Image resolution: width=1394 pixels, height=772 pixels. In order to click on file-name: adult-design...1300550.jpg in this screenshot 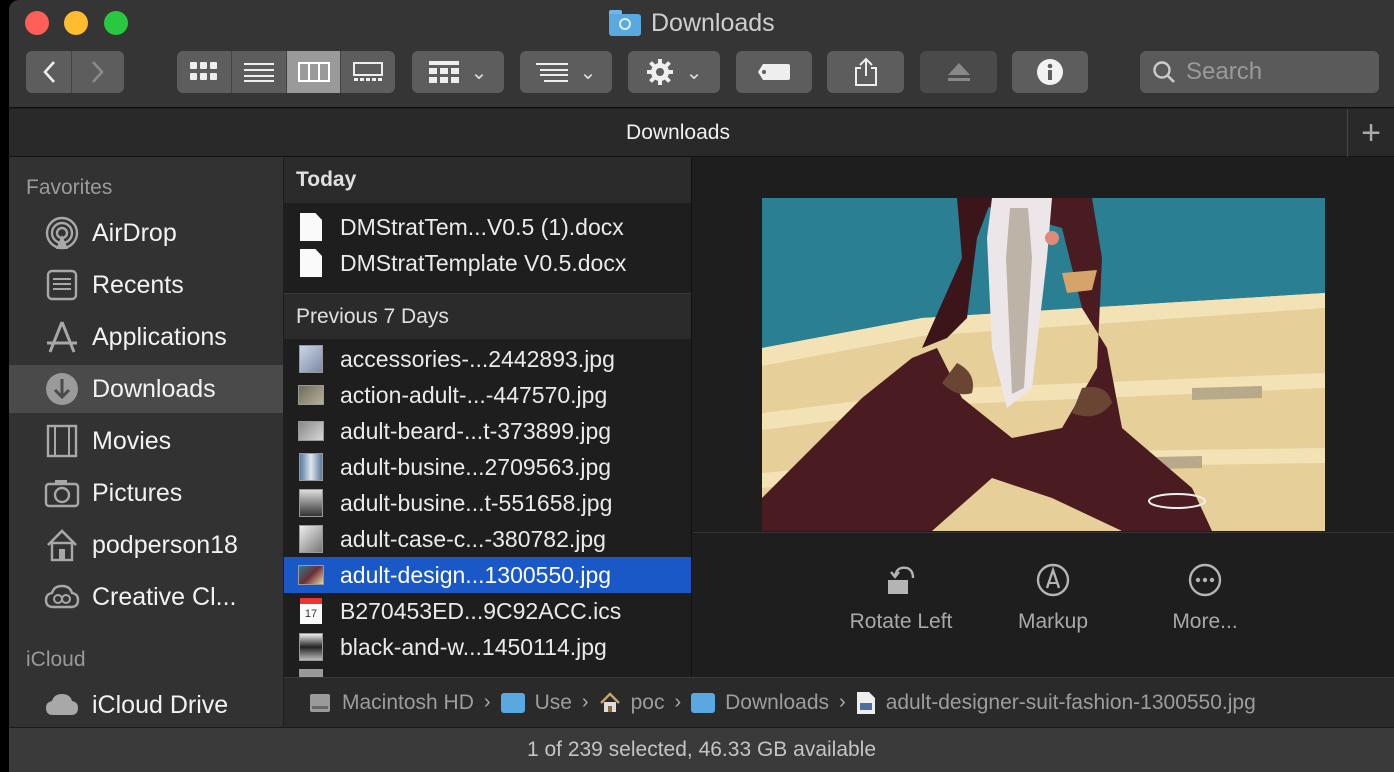, I will do `click(476, 574)`.